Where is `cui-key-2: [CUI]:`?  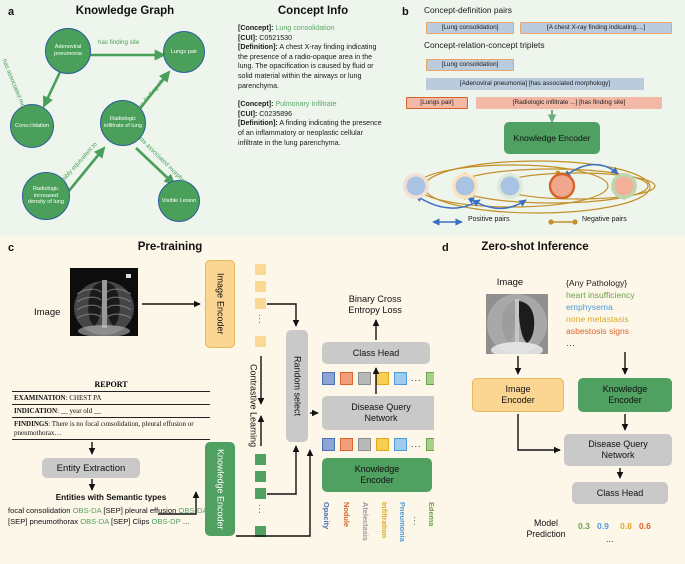 cui-key-2: [CUI]: is located at coordinates (248, 113).